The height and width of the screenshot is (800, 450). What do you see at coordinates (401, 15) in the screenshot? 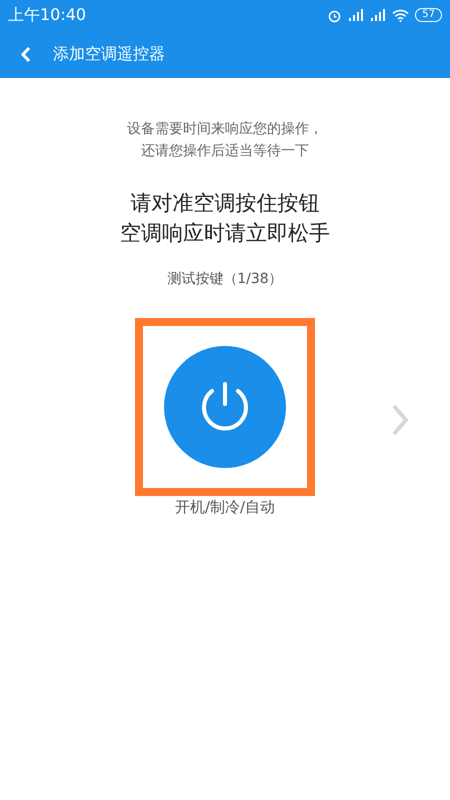
I see `wifi-icon` at bounding box center [401, 15].